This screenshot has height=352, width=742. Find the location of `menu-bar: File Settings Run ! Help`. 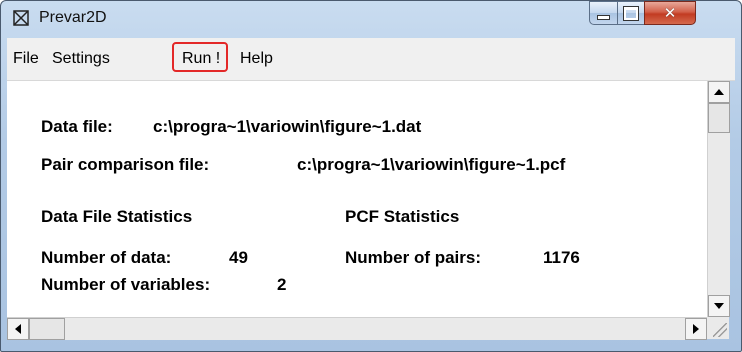

menu-bar: File Settings Run ! Help is located at coordinates (371, 59).